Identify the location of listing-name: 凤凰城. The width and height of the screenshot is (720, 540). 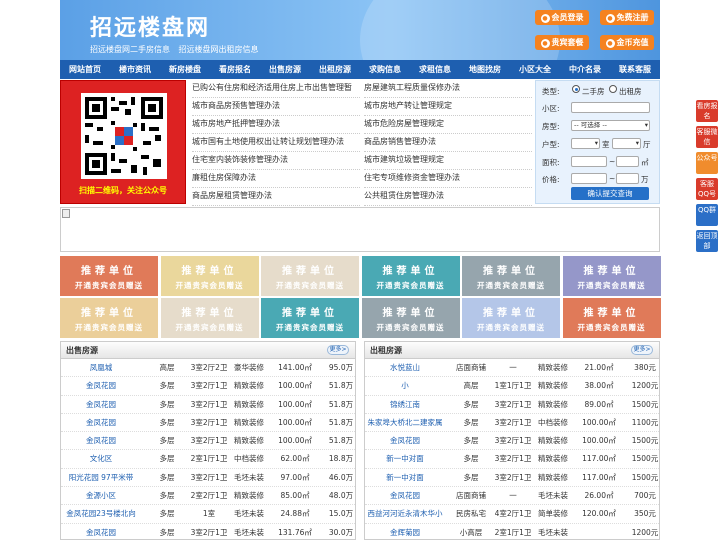
(101, 368).